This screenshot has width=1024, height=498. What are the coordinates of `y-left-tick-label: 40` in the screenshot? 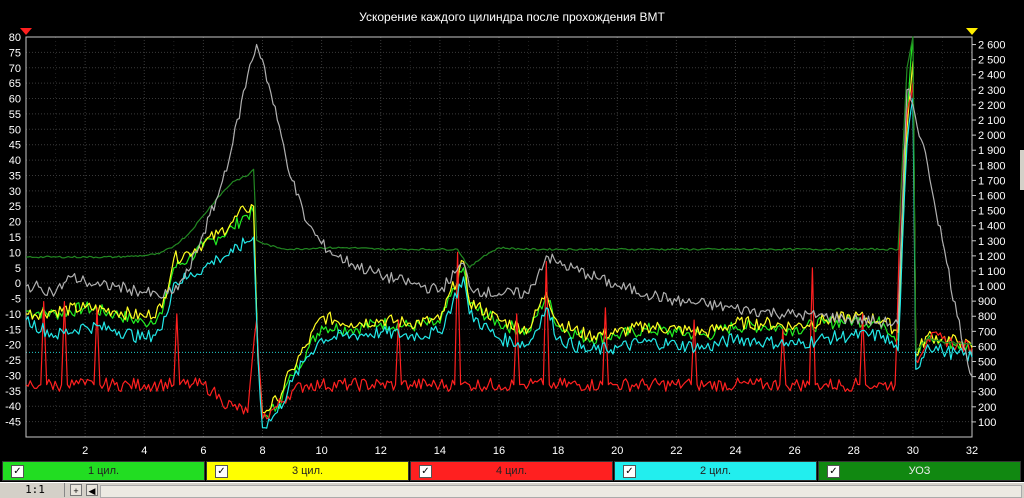 It's located at (15, 161).